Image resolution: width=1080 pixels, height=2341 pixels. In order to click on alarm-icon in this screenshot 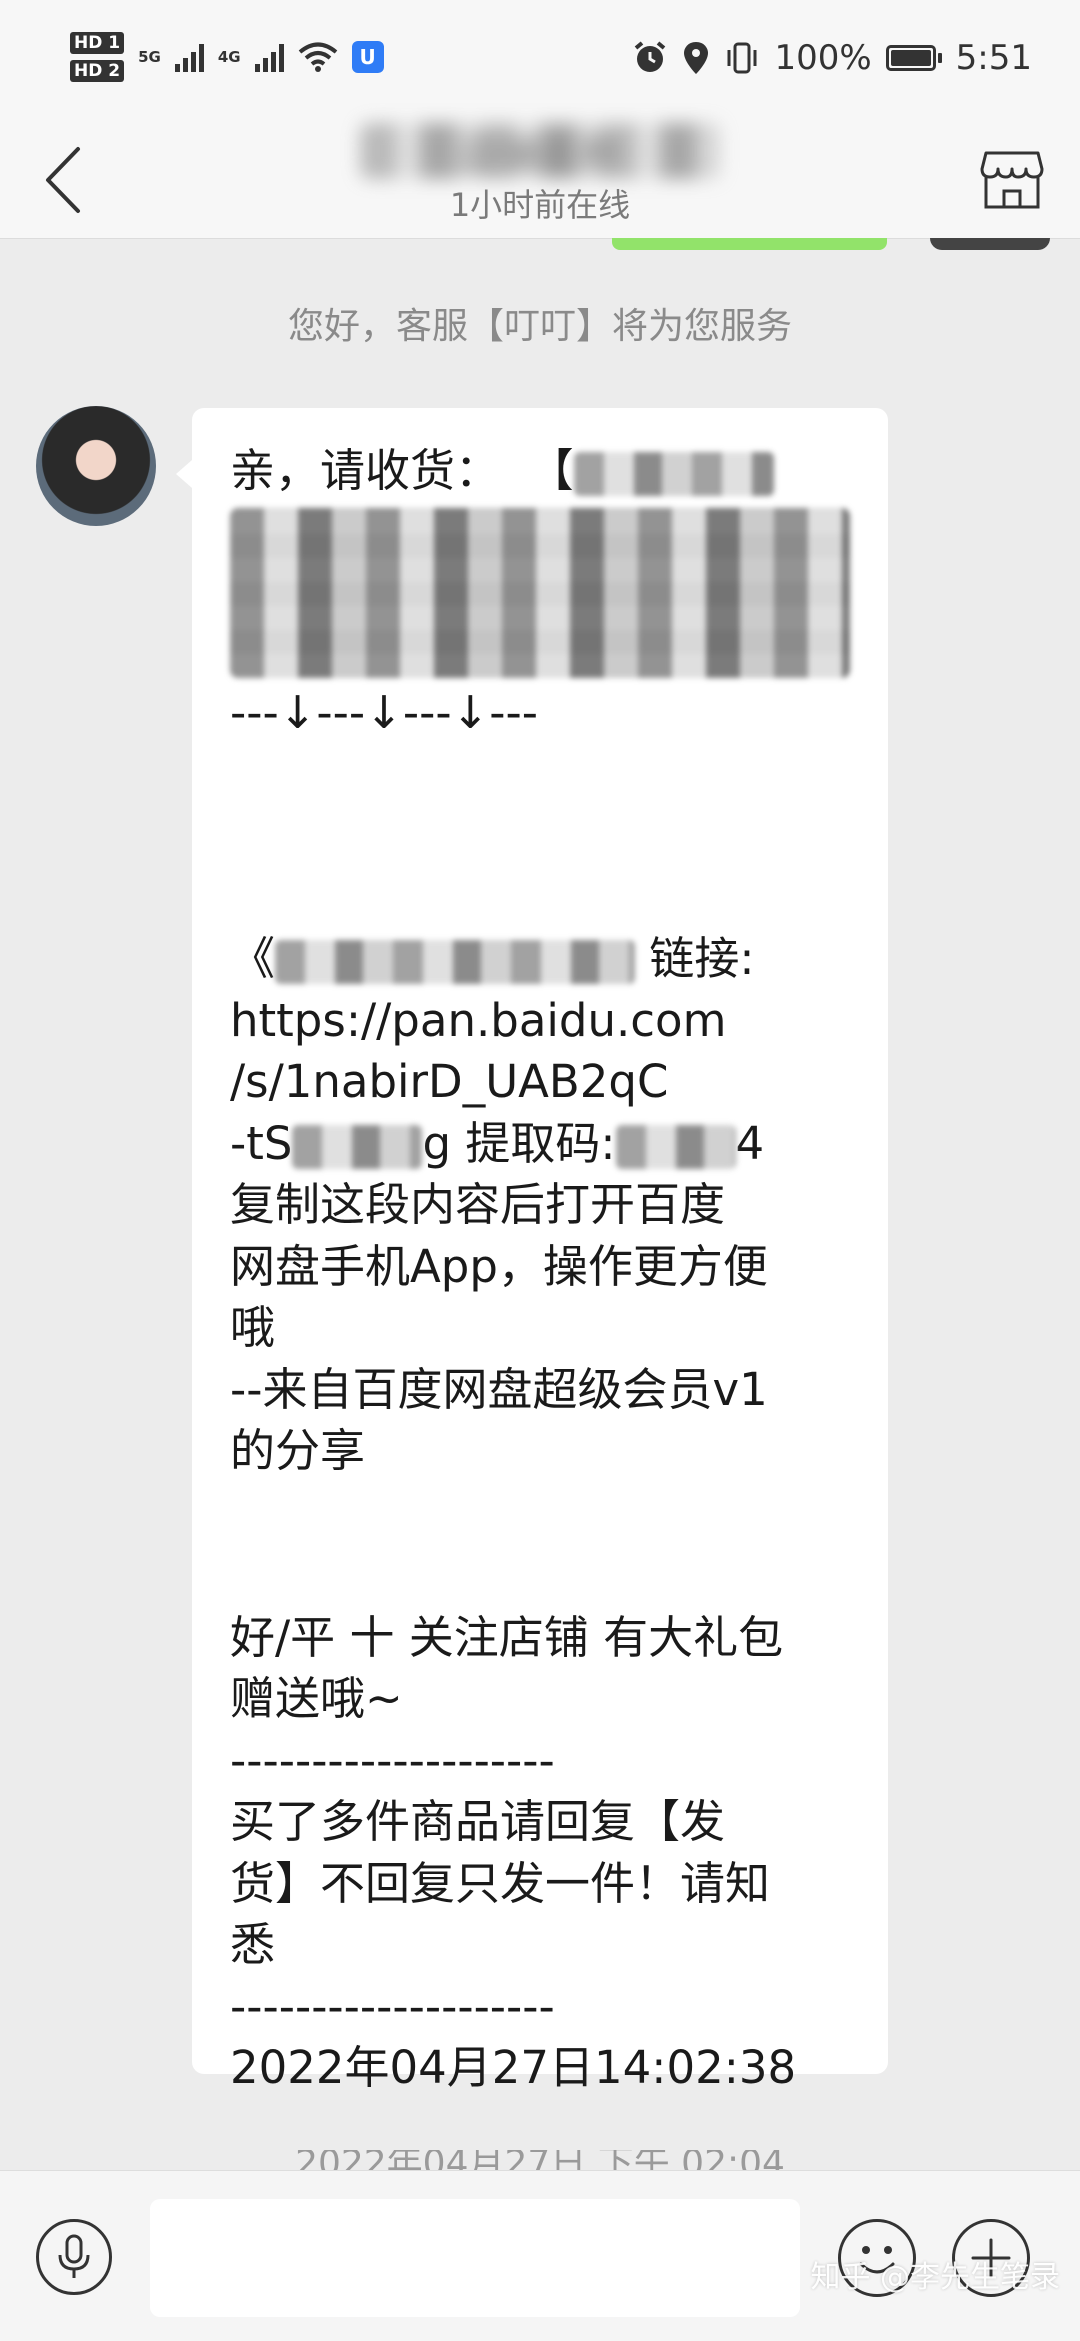, I will do `click(650, 56)`.